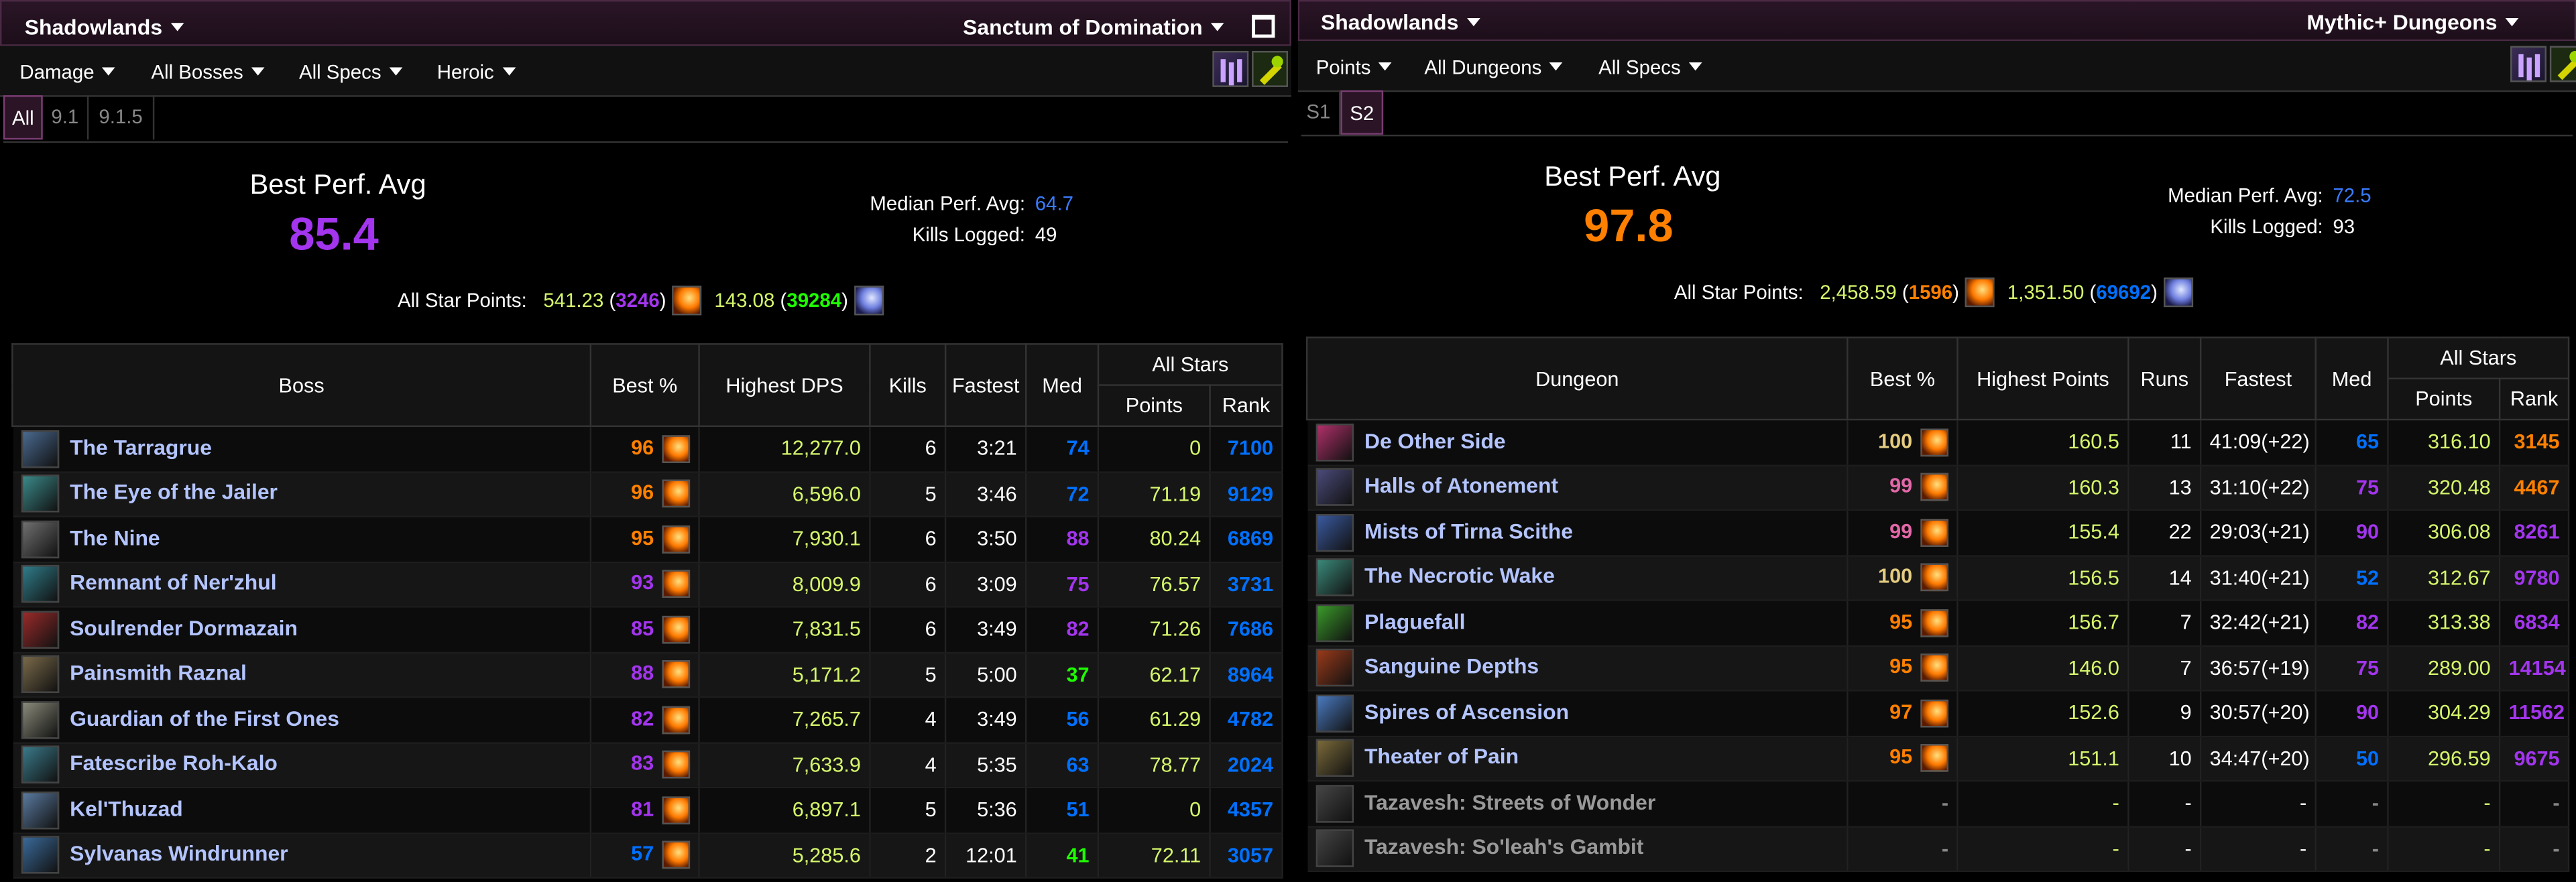 This screenshot has width=2576, height=882. Describe the element at coordinates (1938, 623) in the screenshot. I see `table-row: Plaguefall 95 156.7 7 32:42(+21) 82 313.38 6834` at that location.